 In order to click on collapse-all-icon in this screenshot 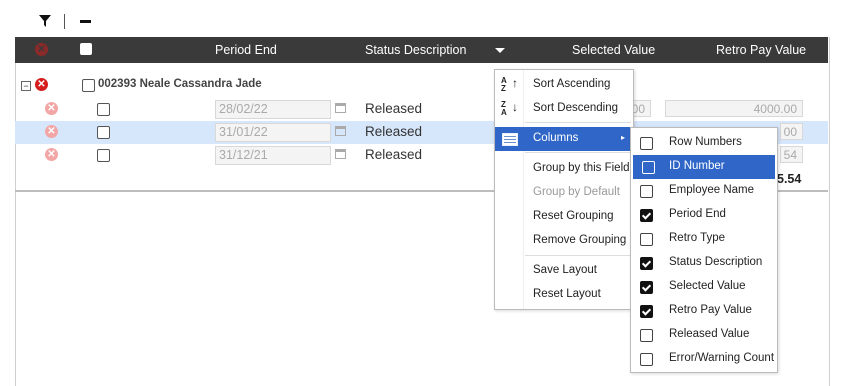, I will do `click(85, 21)`.